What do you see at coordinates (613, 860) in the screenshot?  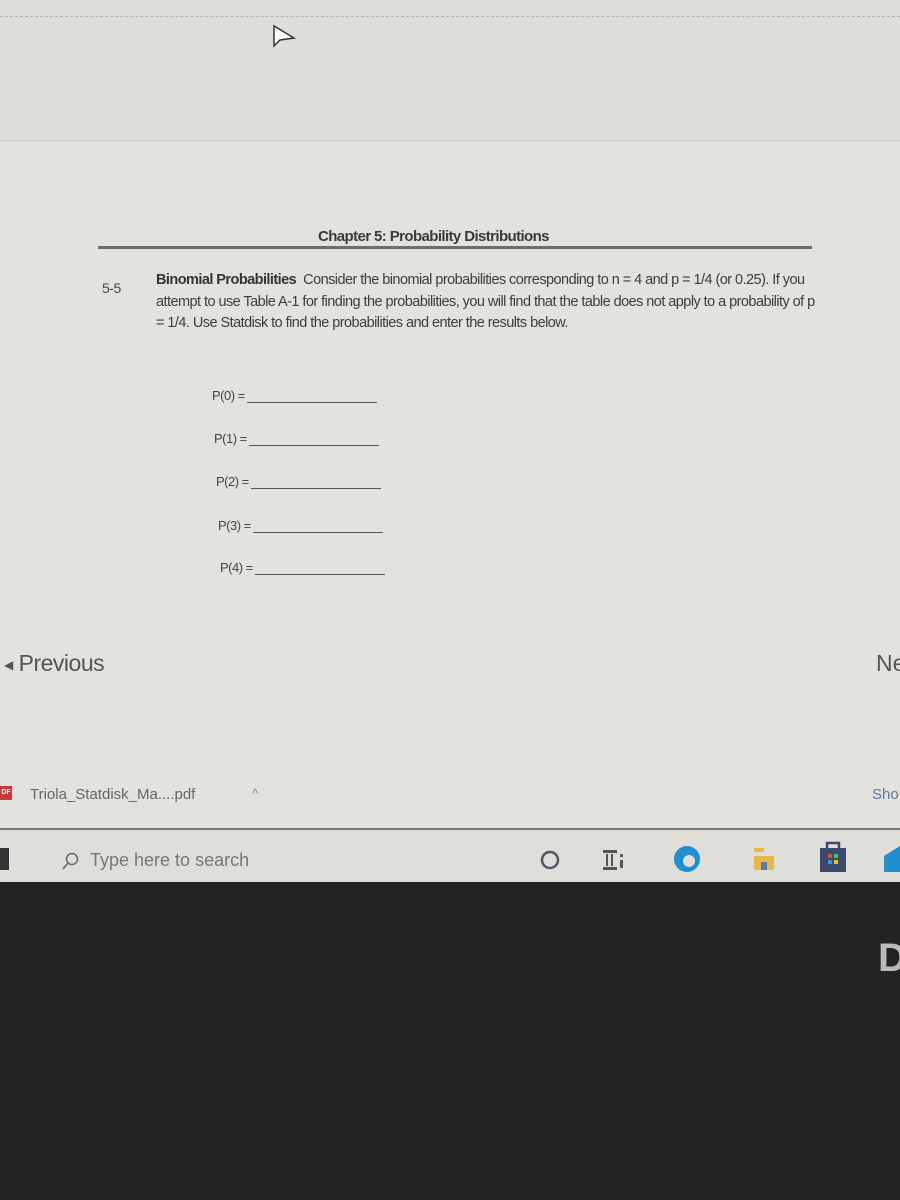 I see `task-view-icon` at bounding box center [613, 860].